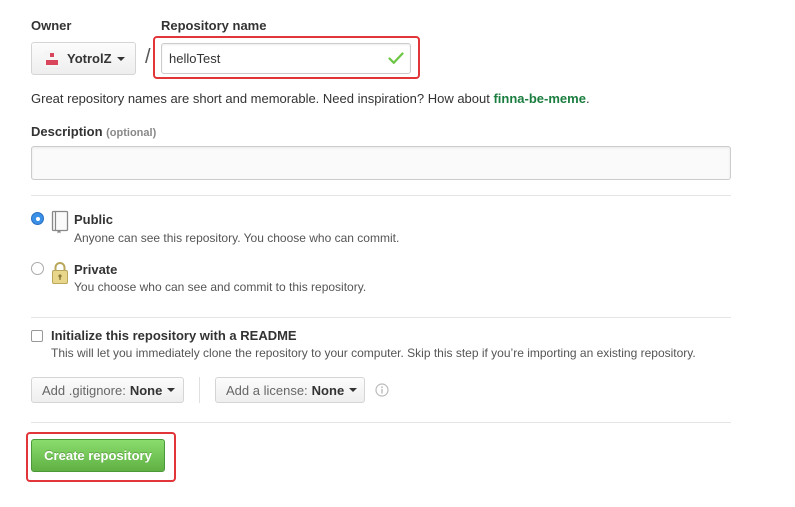  What do you see at coordinates (67, 131) in the screenshot?
I see `description-label-text: Description` at bounding box center [67, 131].